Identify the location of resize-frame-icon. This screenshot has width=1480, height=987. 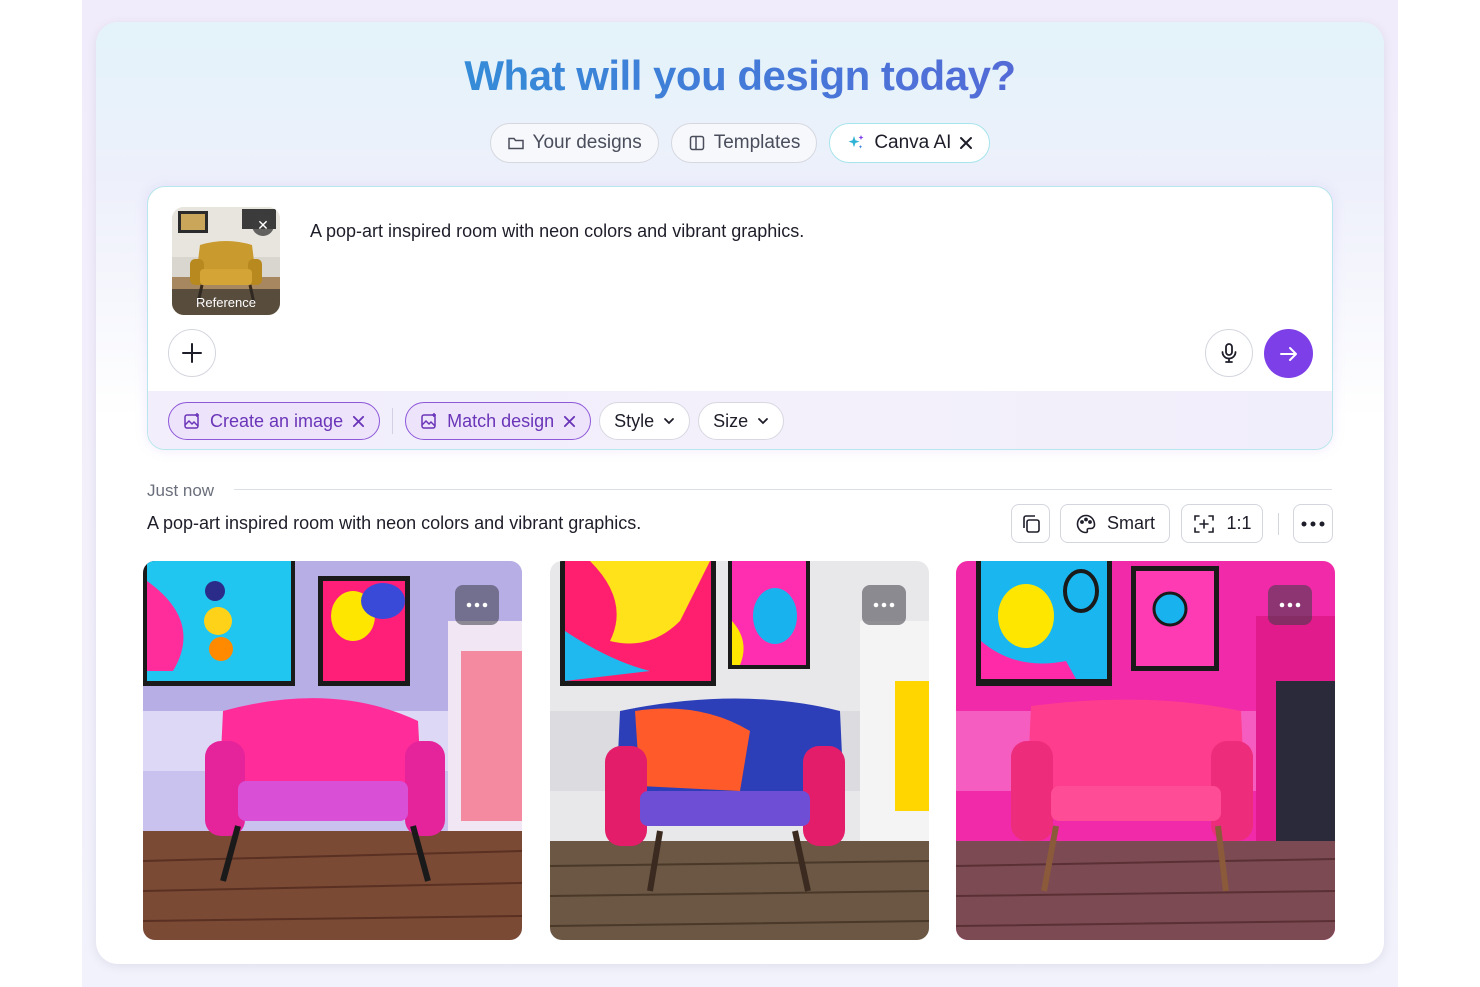
(1204, 523).